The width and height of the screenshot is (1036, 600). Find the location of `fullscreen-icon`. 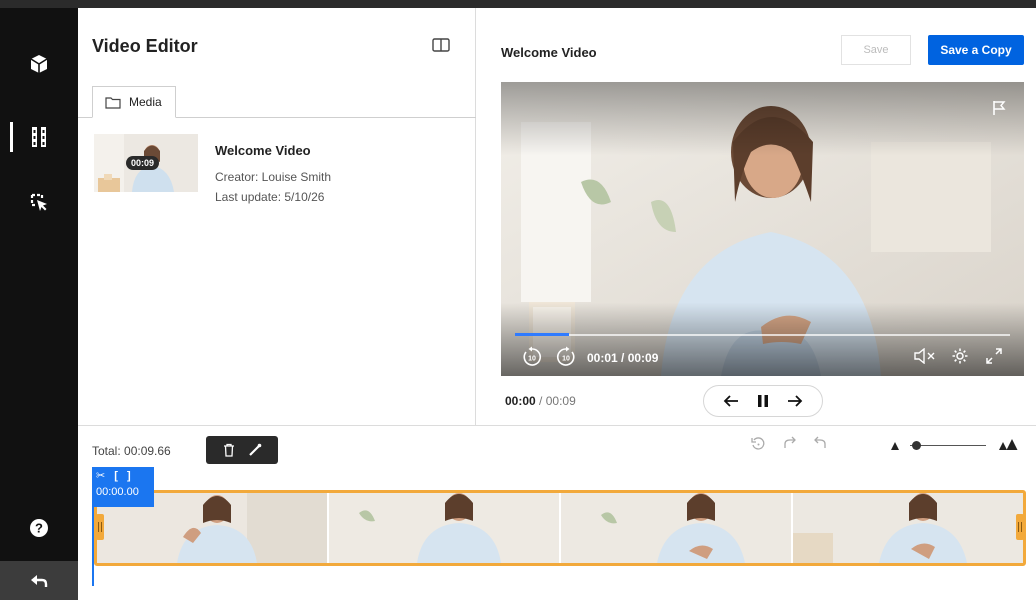

fullscreen-icon is located at coordinates (994, 356).